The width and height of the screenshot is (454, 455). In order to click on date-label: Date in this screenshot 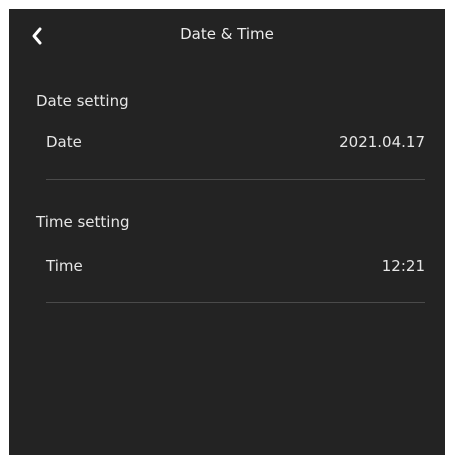, I will do `click(64, 142)`.